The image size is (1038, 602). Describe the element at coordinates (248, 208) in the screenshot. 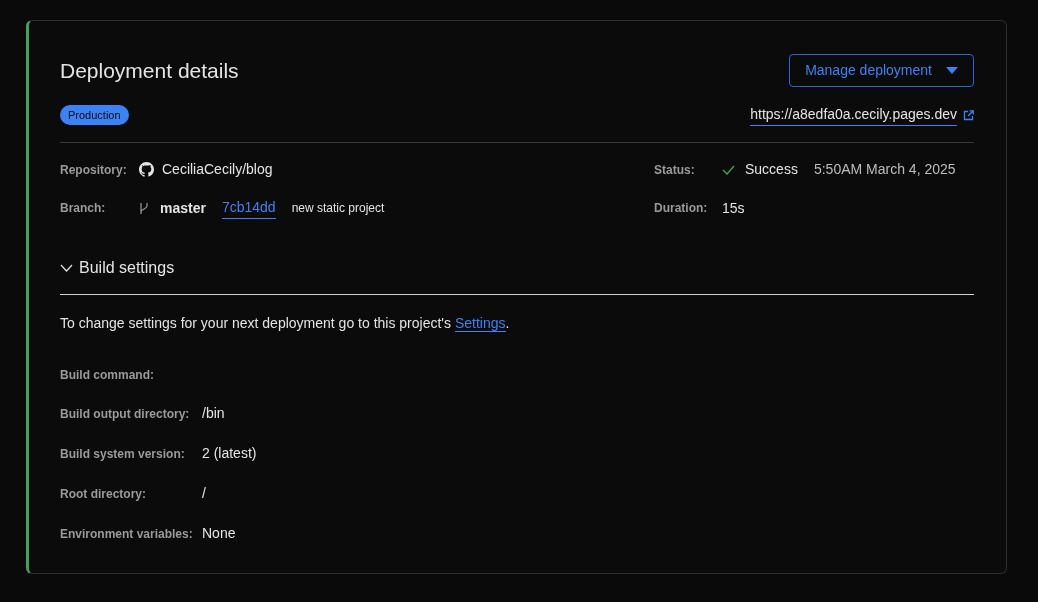

I see `commit-link: 7cb14dd` at that location.